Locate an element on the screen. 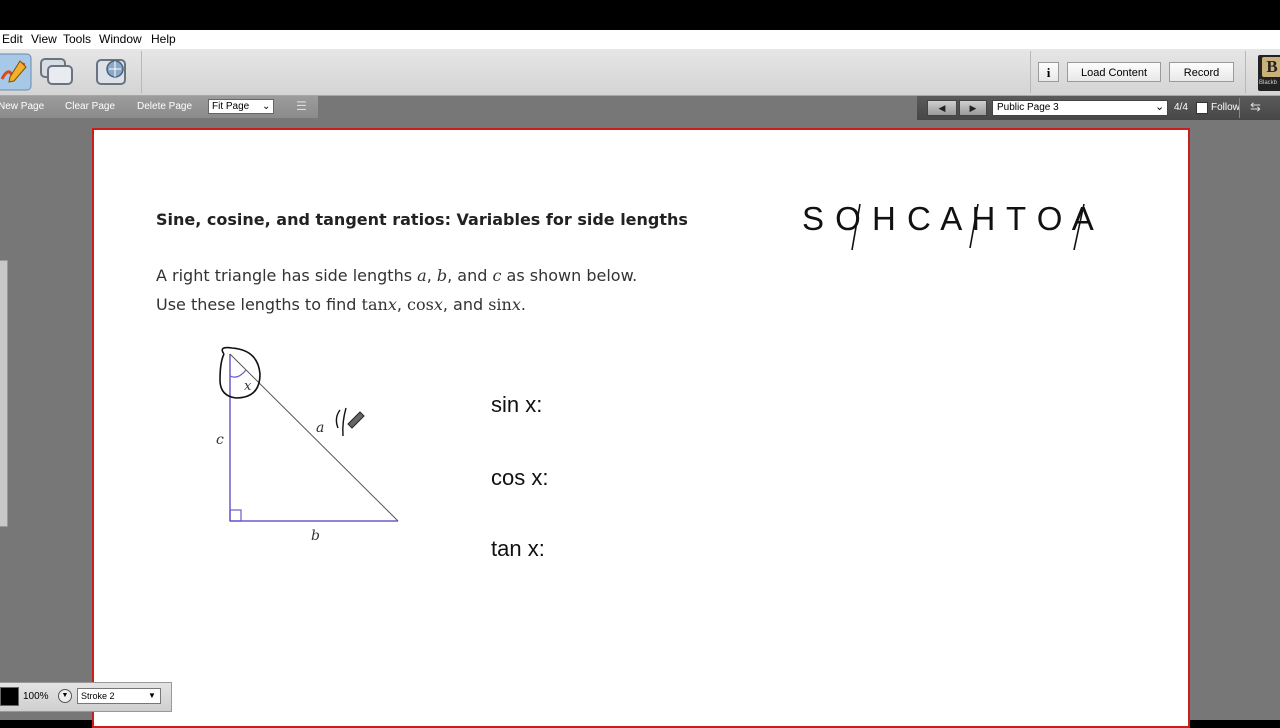 Image resolution: width=1280 pixels, height=728 pixels. globe-window-icon is located at coordinates (111, 72).